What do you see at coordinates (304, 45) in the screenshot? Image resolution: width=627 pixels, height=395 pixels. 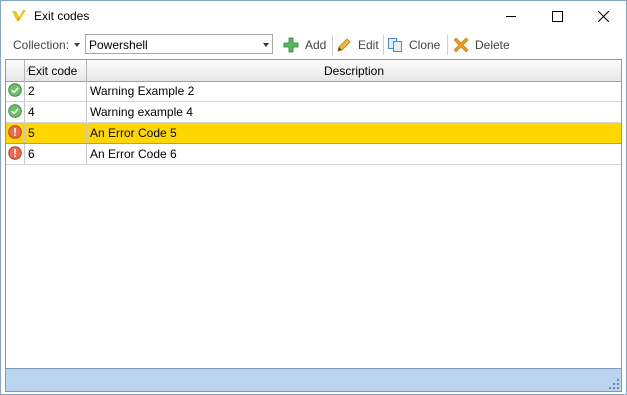 I see `add-button: Add` at bounding box center [304, 45].